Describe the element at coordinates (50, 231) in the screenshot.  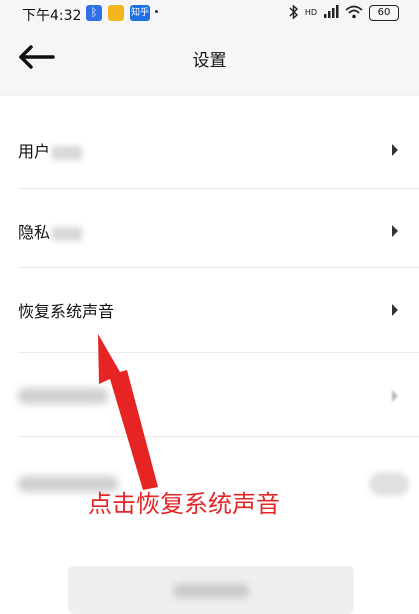
I see `settings-row-label: 隐私` at that location.